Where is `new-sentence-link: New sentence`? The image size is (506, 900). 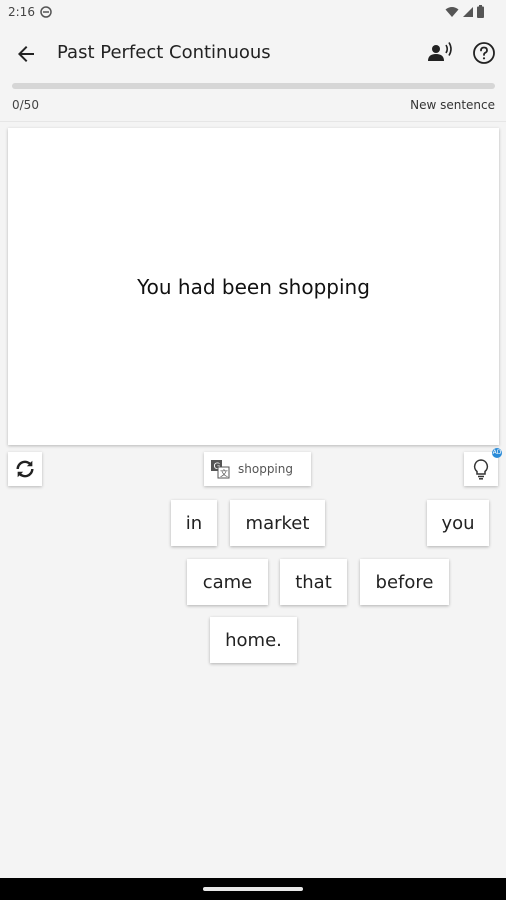 new-sentence-link: New sentence is located at coordinates (452, 105).